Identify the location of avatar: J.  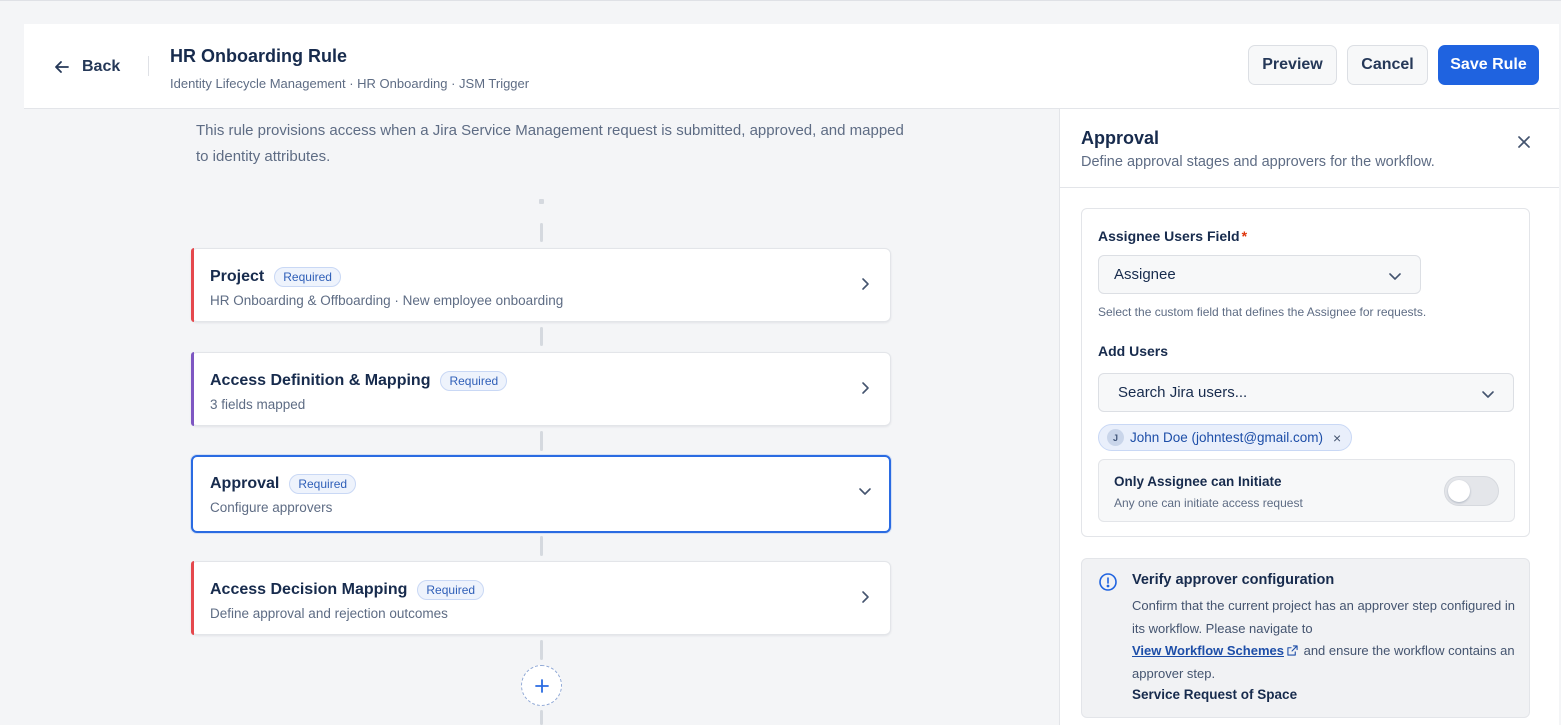
(1115, 437).